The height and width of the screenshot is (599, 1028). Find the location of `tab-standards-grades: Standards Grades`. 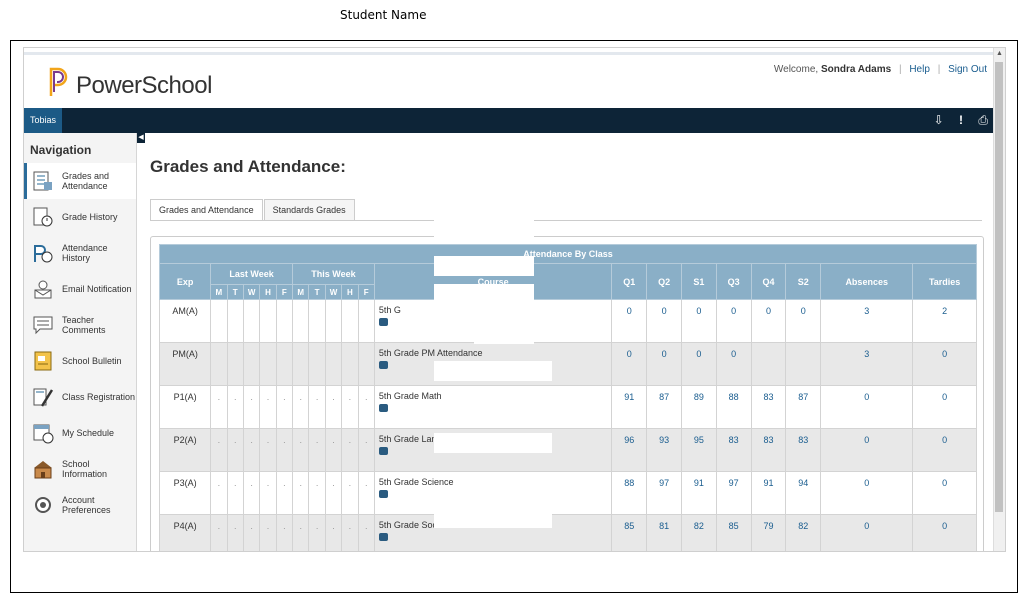

tab-standards-grades: Standards Grades is located at coordinates (309, 209).